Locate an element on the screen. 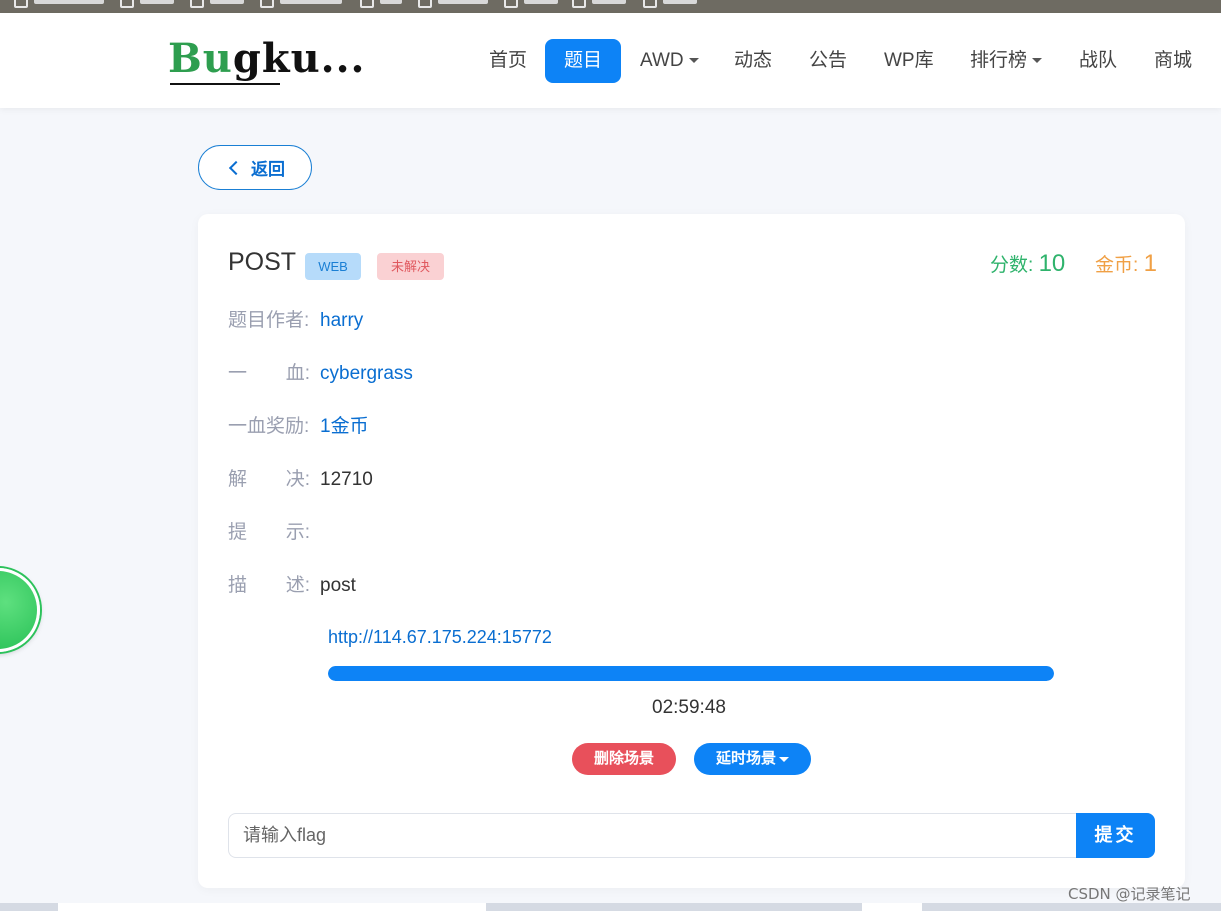  nav-item-label: 战队 is located at coordinates (1098, 60).